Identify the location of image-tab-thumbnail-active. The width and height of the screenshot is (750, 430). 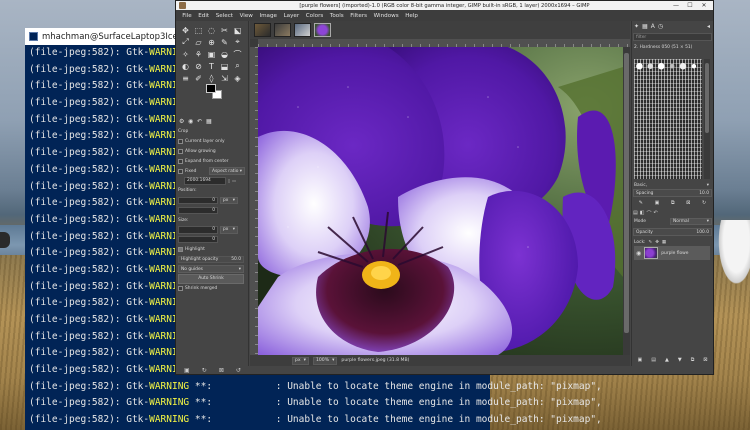
(322, 30).